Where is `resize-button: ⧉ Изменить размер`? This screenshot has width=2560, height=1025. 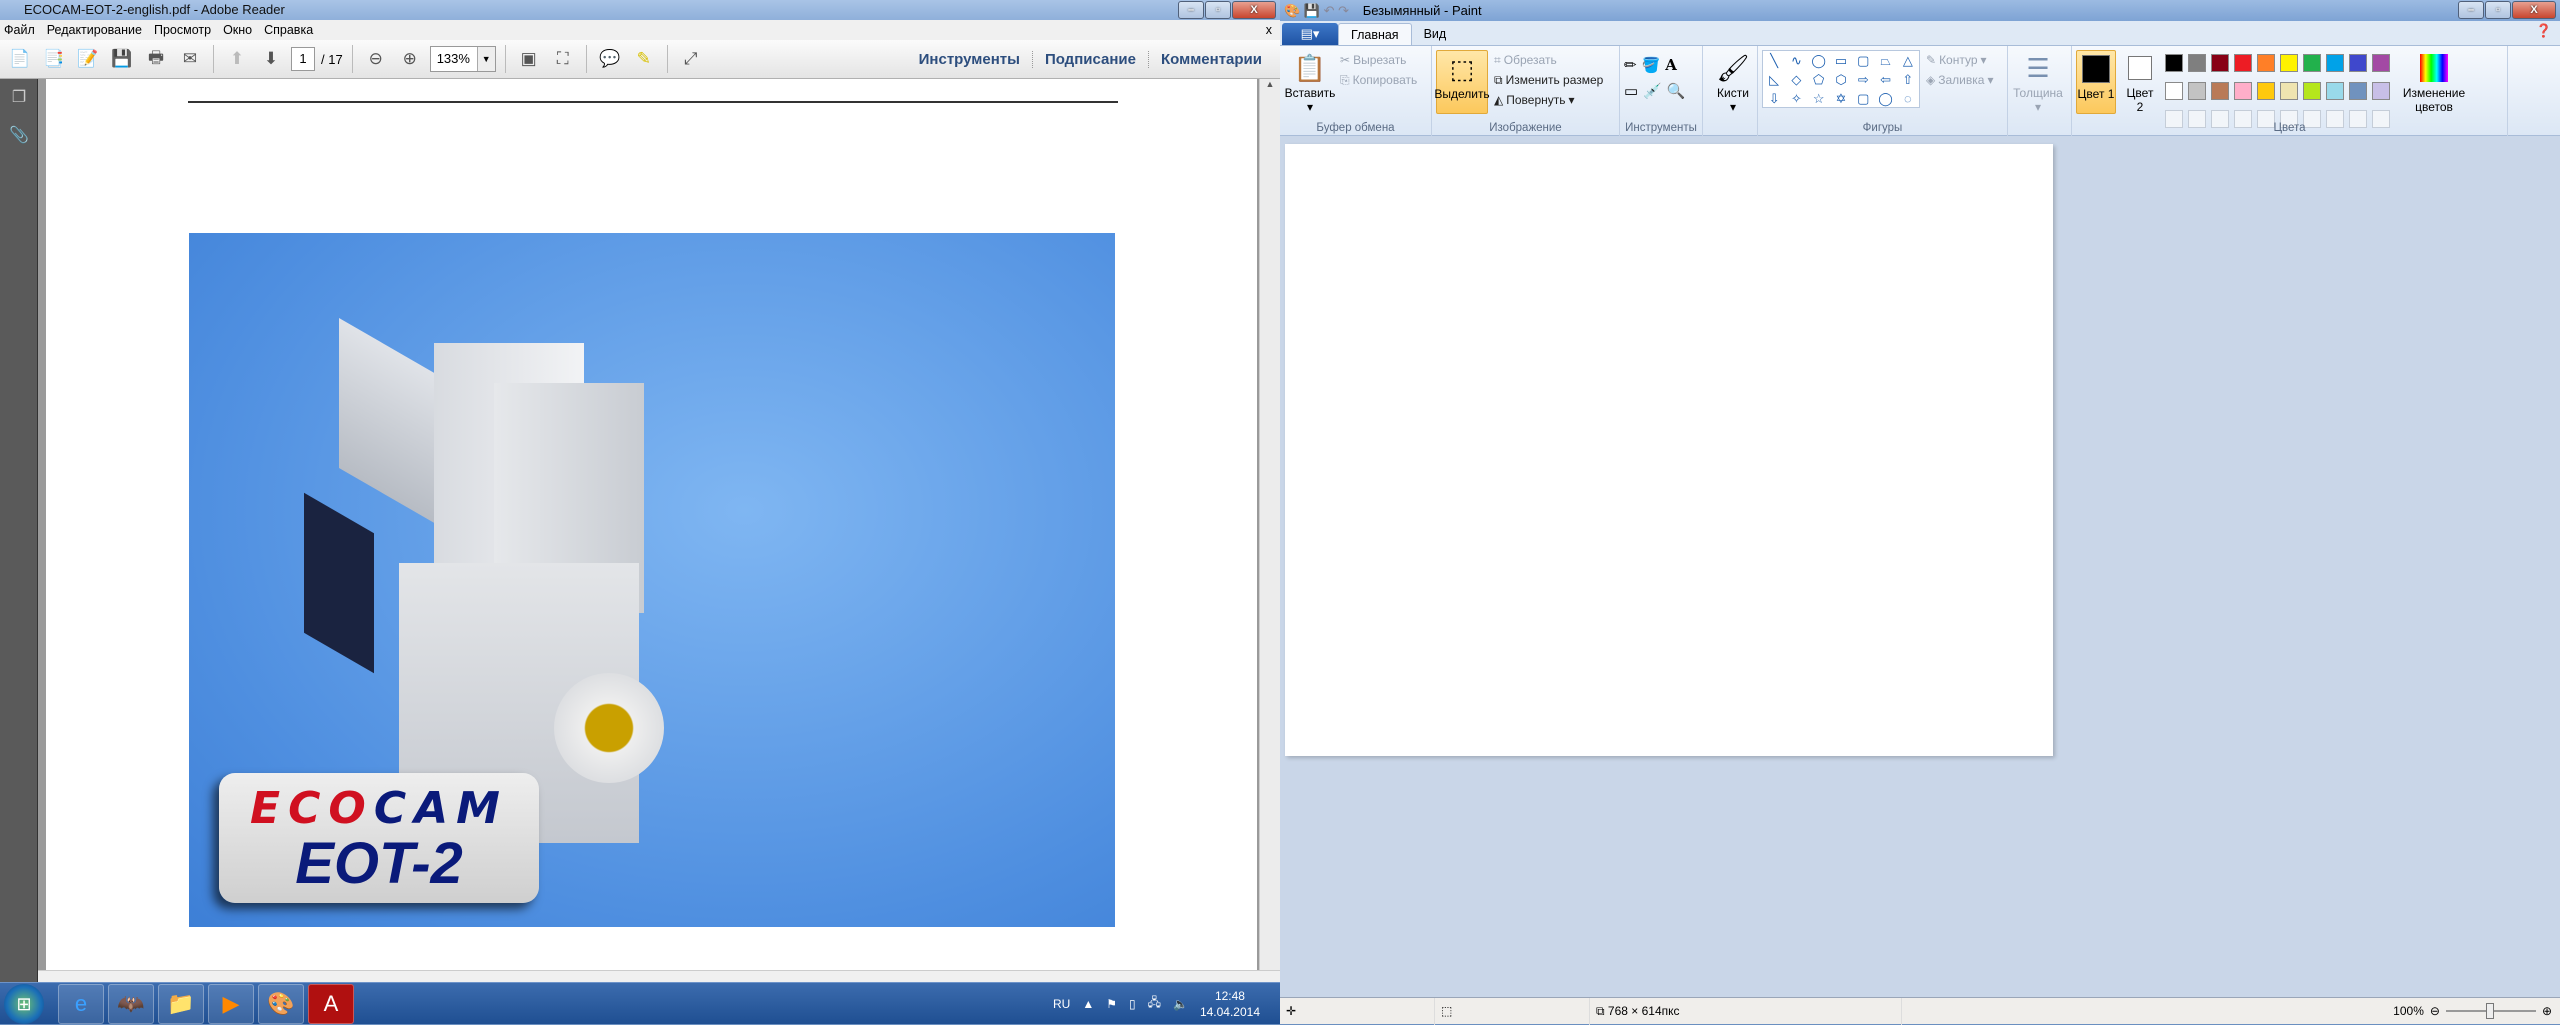
resize-button: ⧉ Изменить размер is located at coordinates (1548, 80).